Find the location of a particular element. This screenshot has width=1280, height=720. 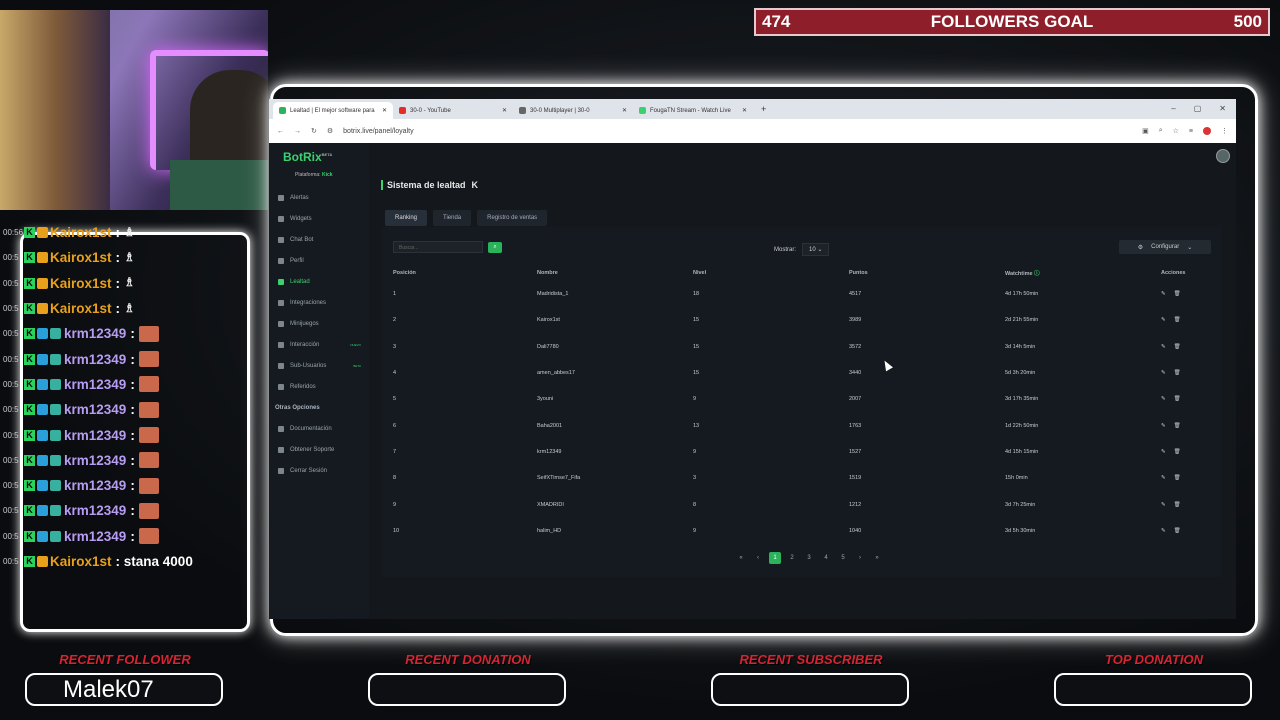

sidebar-item-perfil: Perfil is located at coordinates (319, 260).